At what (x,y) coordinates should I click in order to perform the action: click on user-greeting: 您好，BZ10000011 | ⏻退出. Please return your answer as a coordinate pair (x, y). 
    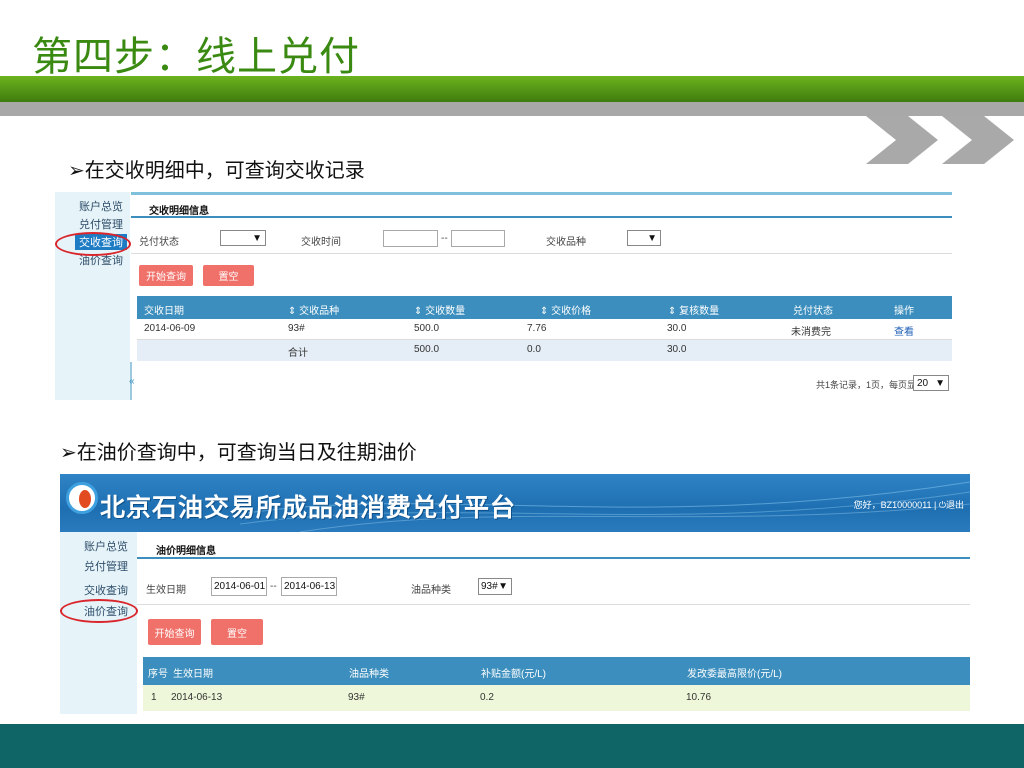
    Looking at the image, I should click on (909, 504).